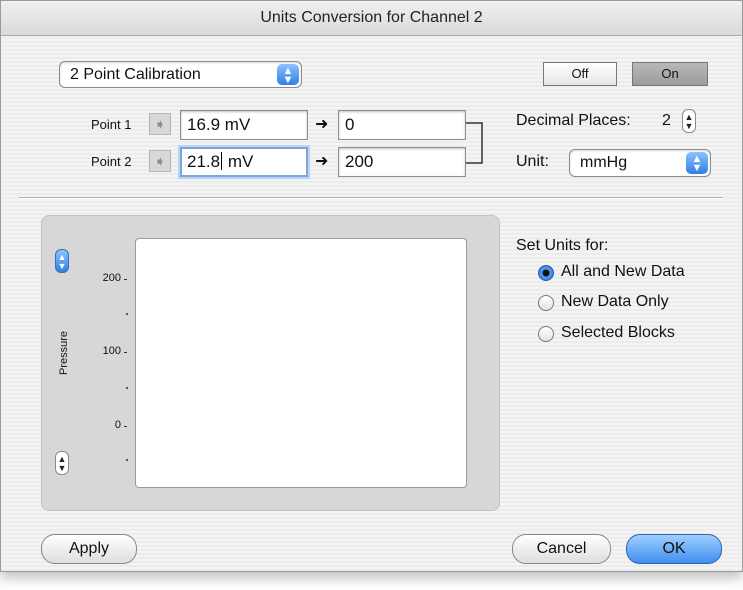 The height and width of the screenshot is (590, 743). Describe the element at coordinates (674, 549) in the screenshot. I see `ok-button: OK` at that location.